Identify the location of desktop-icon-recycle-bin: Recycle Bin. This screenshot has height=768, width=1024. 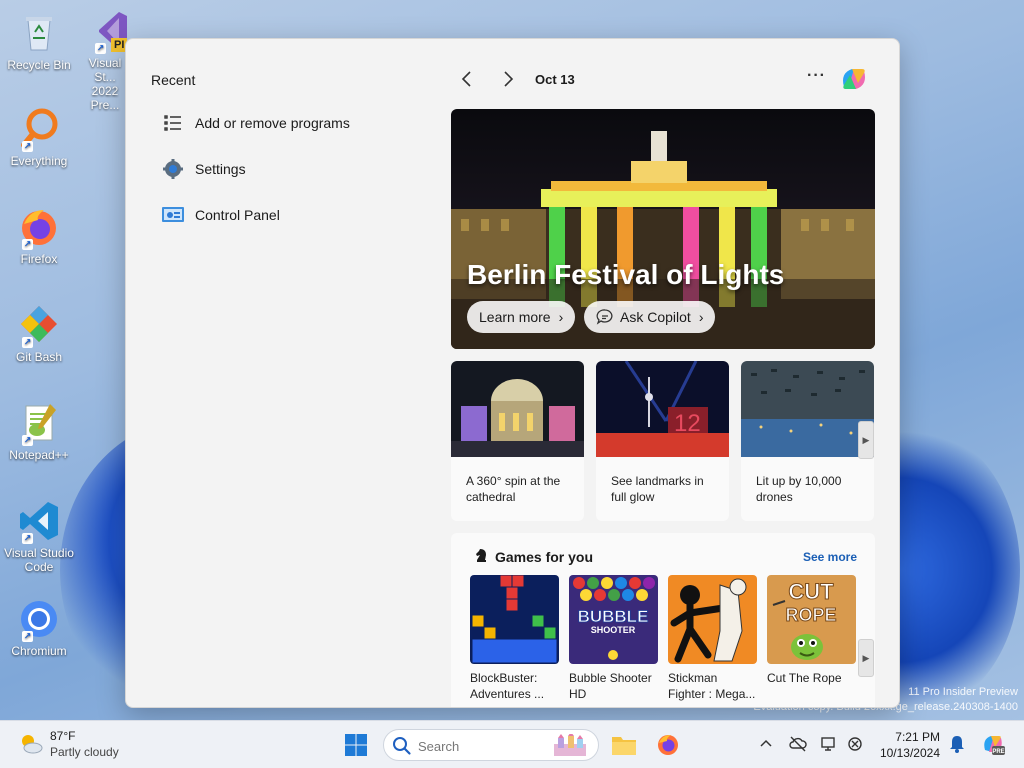
(39, 41).